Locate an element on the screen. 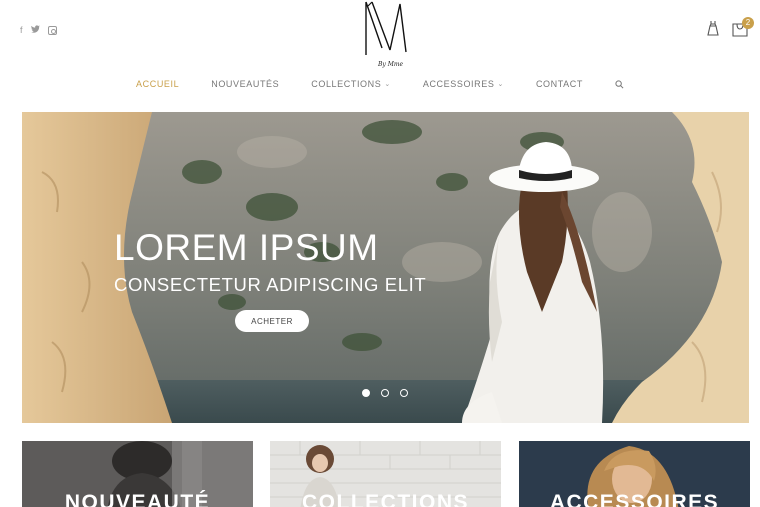 Image resolution: width=760 pixels, height=507 pixels. nav-label: CONTACT is located at coordinates (559, 84).